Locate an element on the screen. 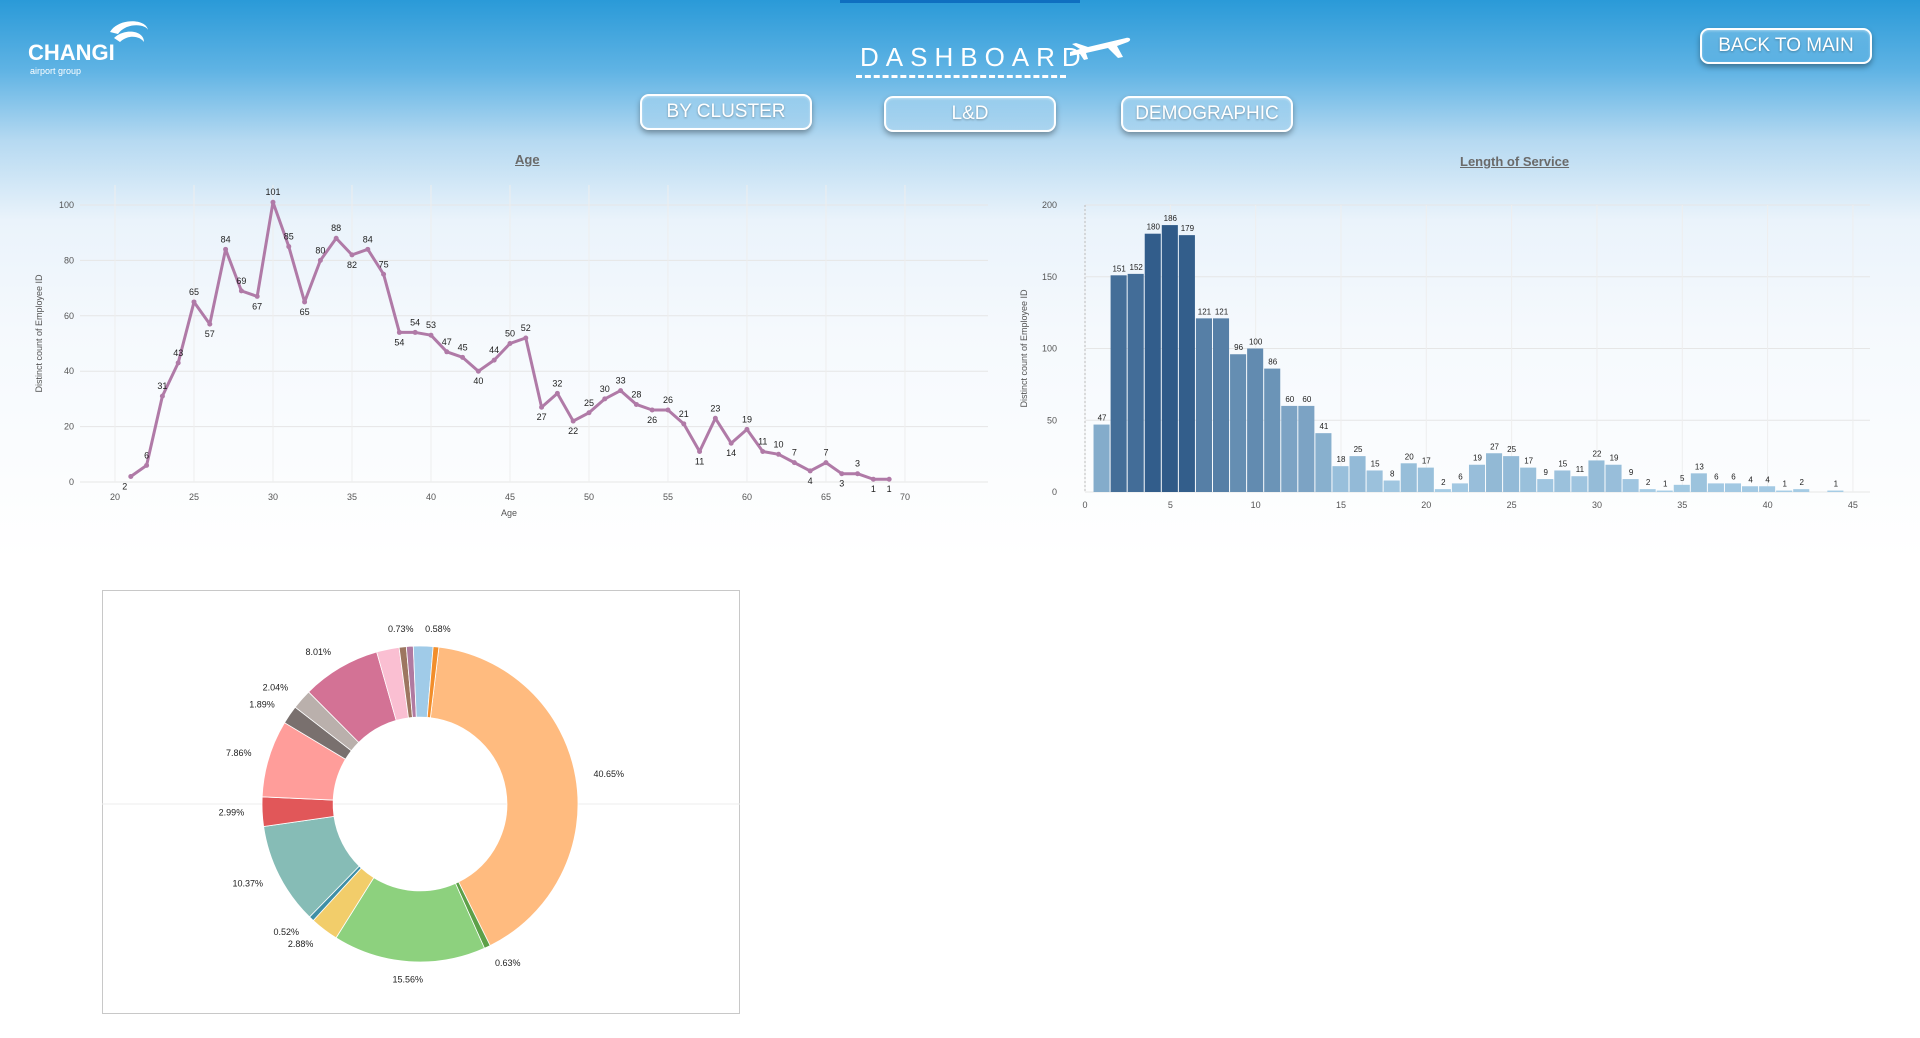 The height and width of the screenshot is (1038, 1920). los-bar-label: 180 is located at coordinates (1154, 227).